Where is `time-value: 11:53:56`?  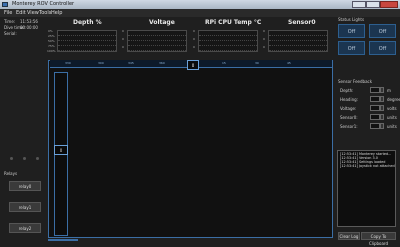
time-value: 11:53:56 is located at coordinates (29, 21).